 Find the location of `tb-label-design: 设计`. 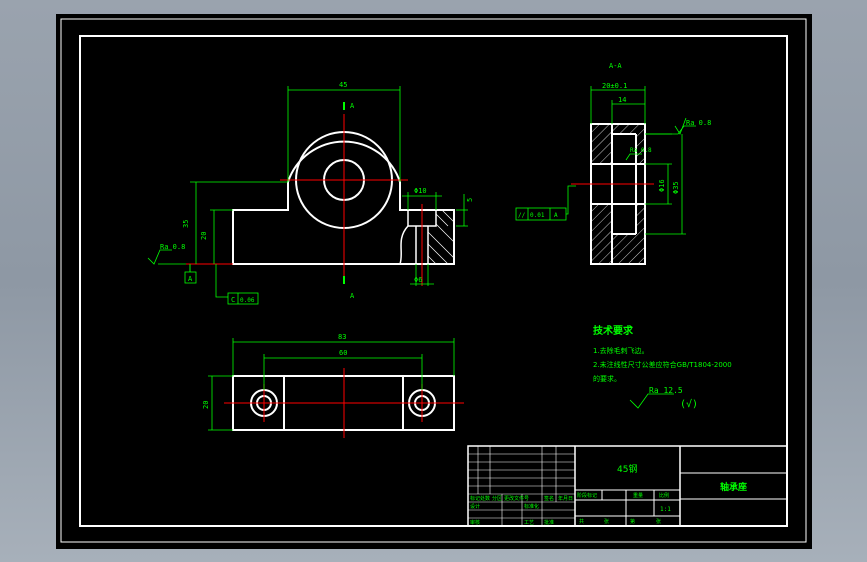

tb-label-design: 设计 is located at coordinates (475, 506).